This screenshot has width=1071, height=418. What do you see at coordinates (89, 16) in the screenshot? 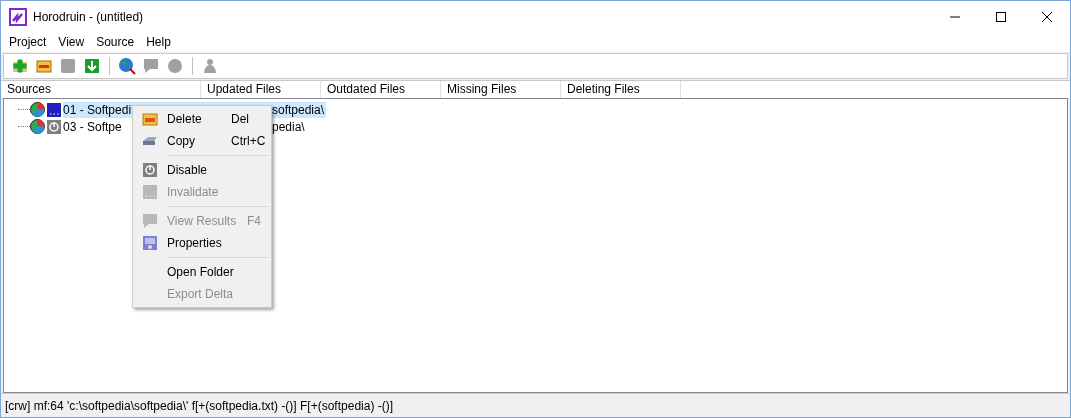
I see `window-title: Horodruin - (untitled)` at bounding box center [89, 16].